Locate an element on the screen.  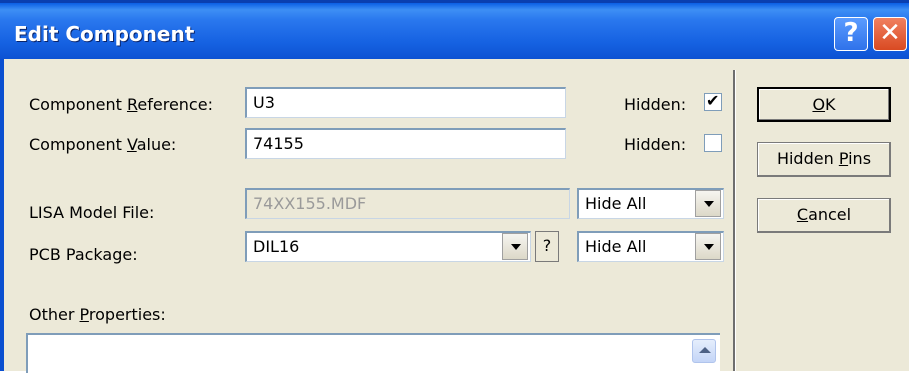
ok-button: OK is located at coordinates (824, 104).